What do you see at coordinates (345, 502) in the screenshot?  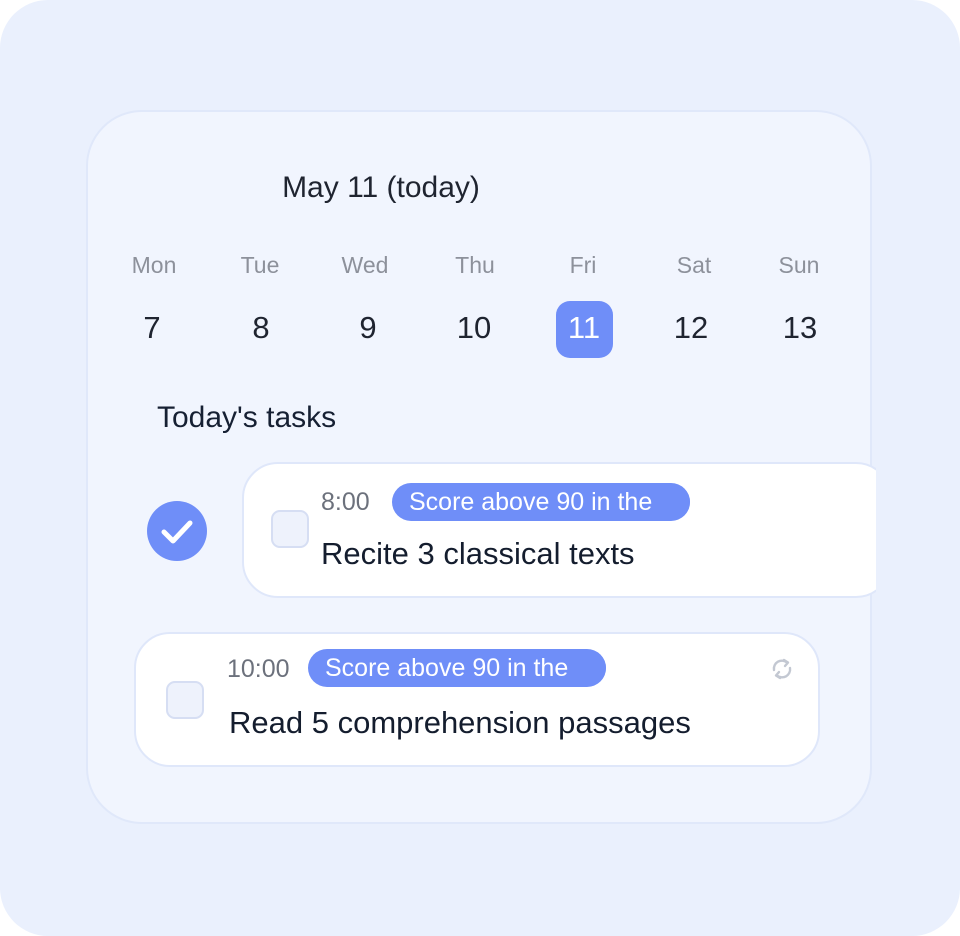 I see `task-time: 8:00` at bounding box center [345, 502].